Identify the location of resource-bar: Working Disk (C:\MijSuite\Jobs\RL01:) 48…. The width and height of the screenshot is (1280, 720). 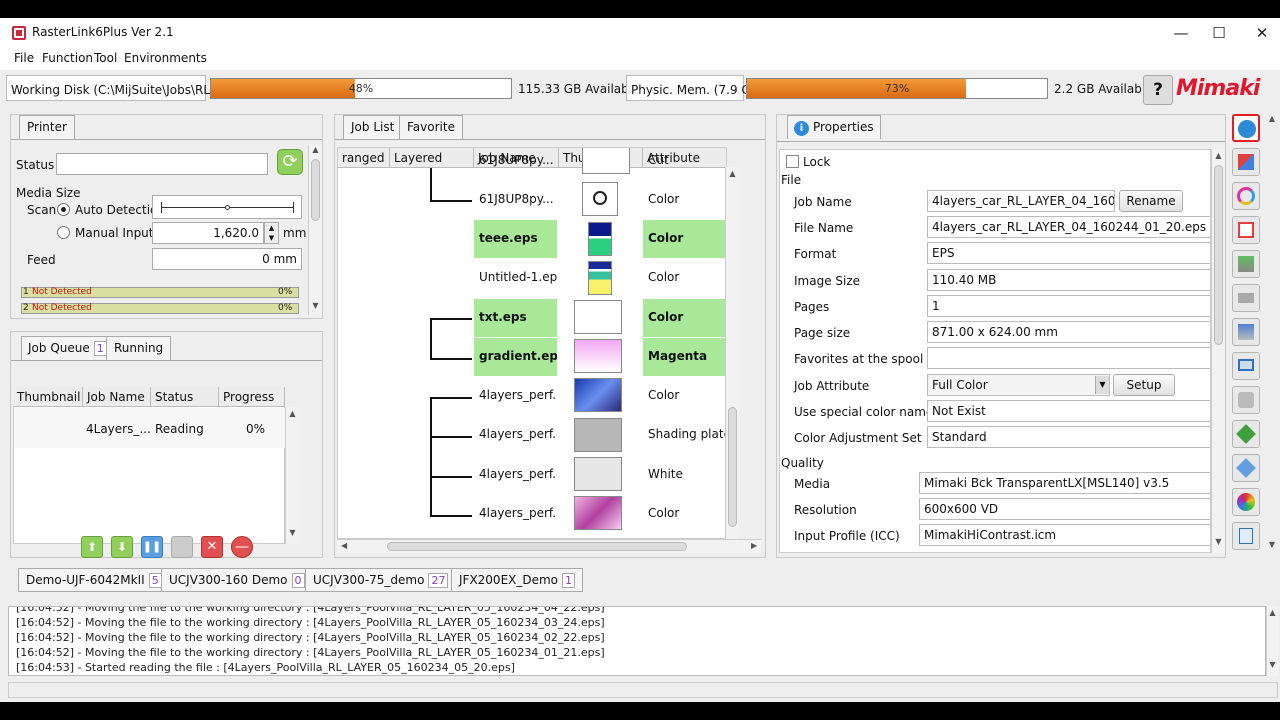
(640, 88).